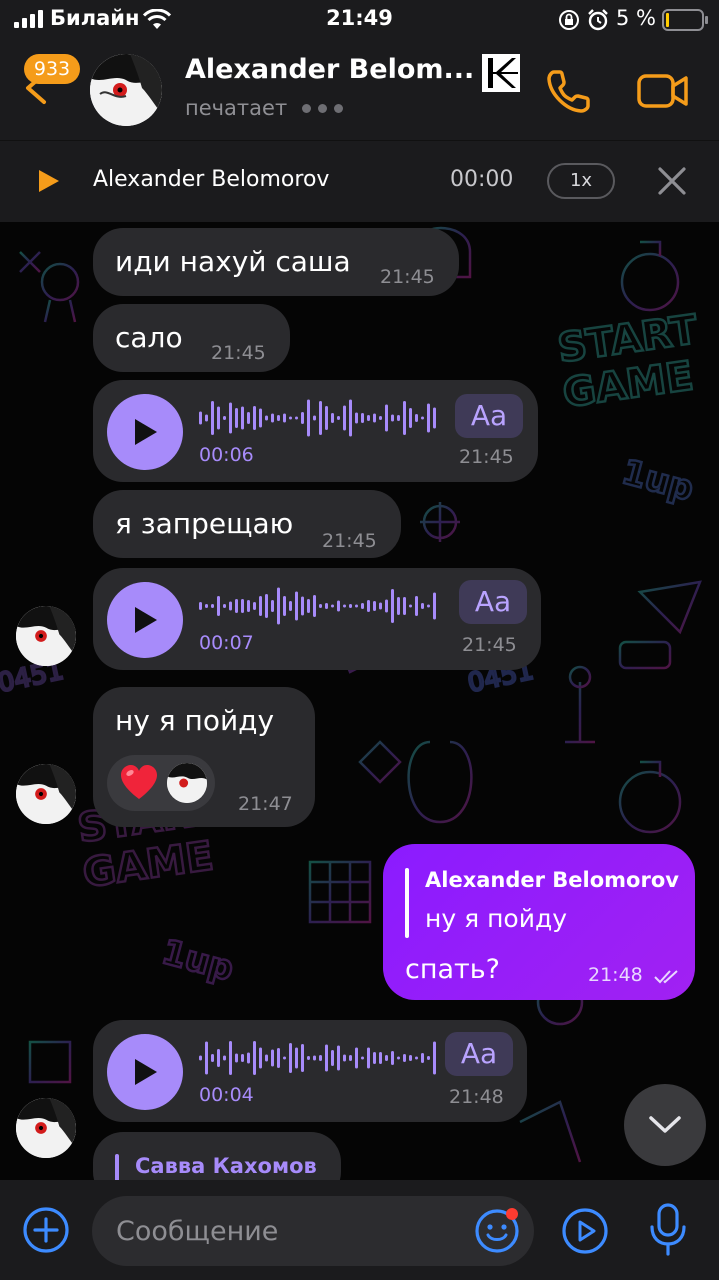 The height and width of the screenshot is (1280, 719). Describe the element at coordinates (585, 1231) in the screenshot. I see `video-message-icon` at that location.